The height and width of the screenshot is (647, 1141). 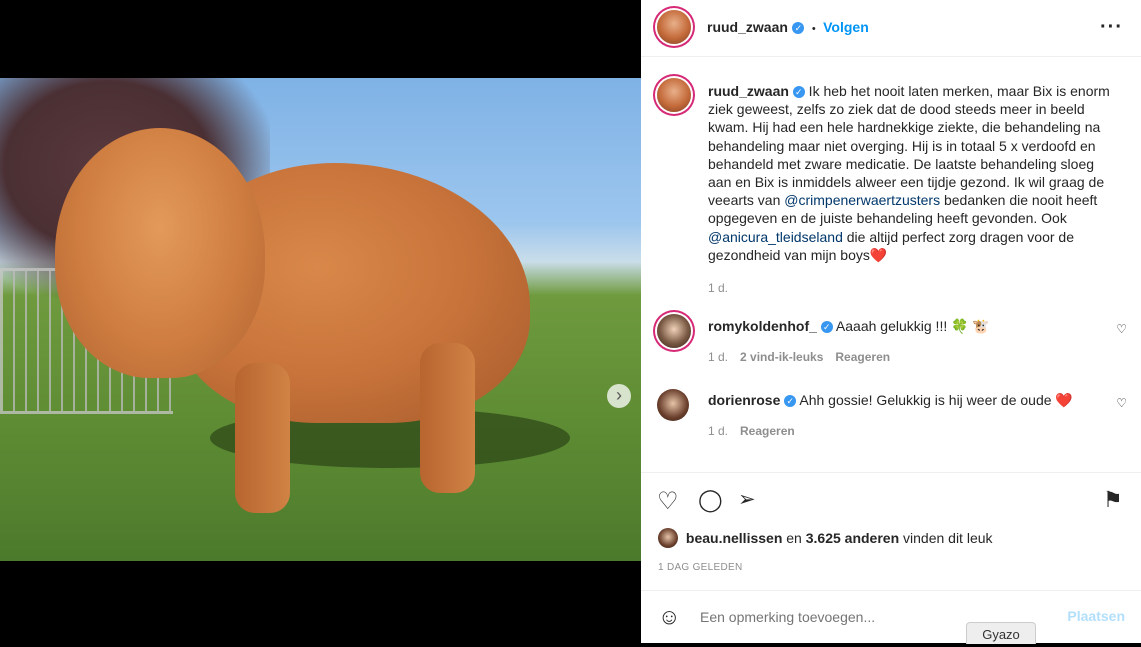 I want to click on comment-text: Aaaah gelukkig !!! 🍀 🐮, so click(x=912, y=326).